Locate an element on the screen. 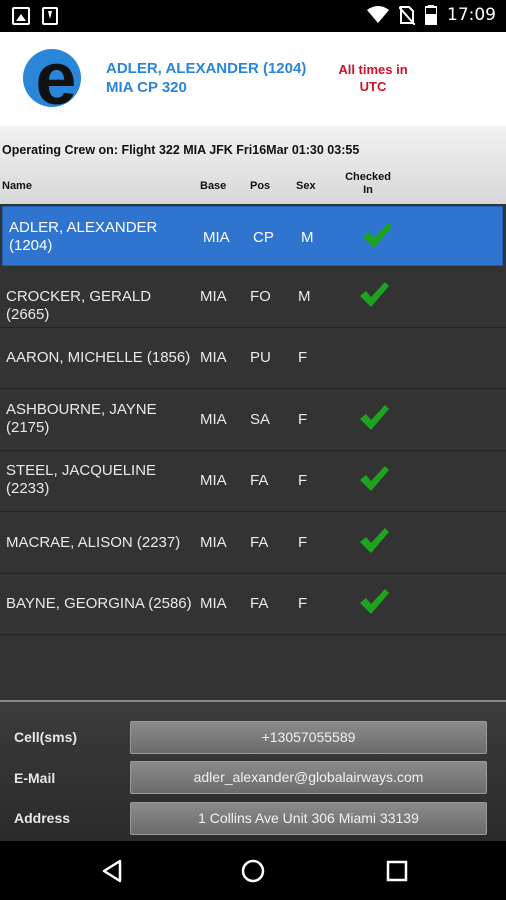 This screenshot has height=900, width=506. column-header-checked-in: Checked In is located at coordinates (368, 184).